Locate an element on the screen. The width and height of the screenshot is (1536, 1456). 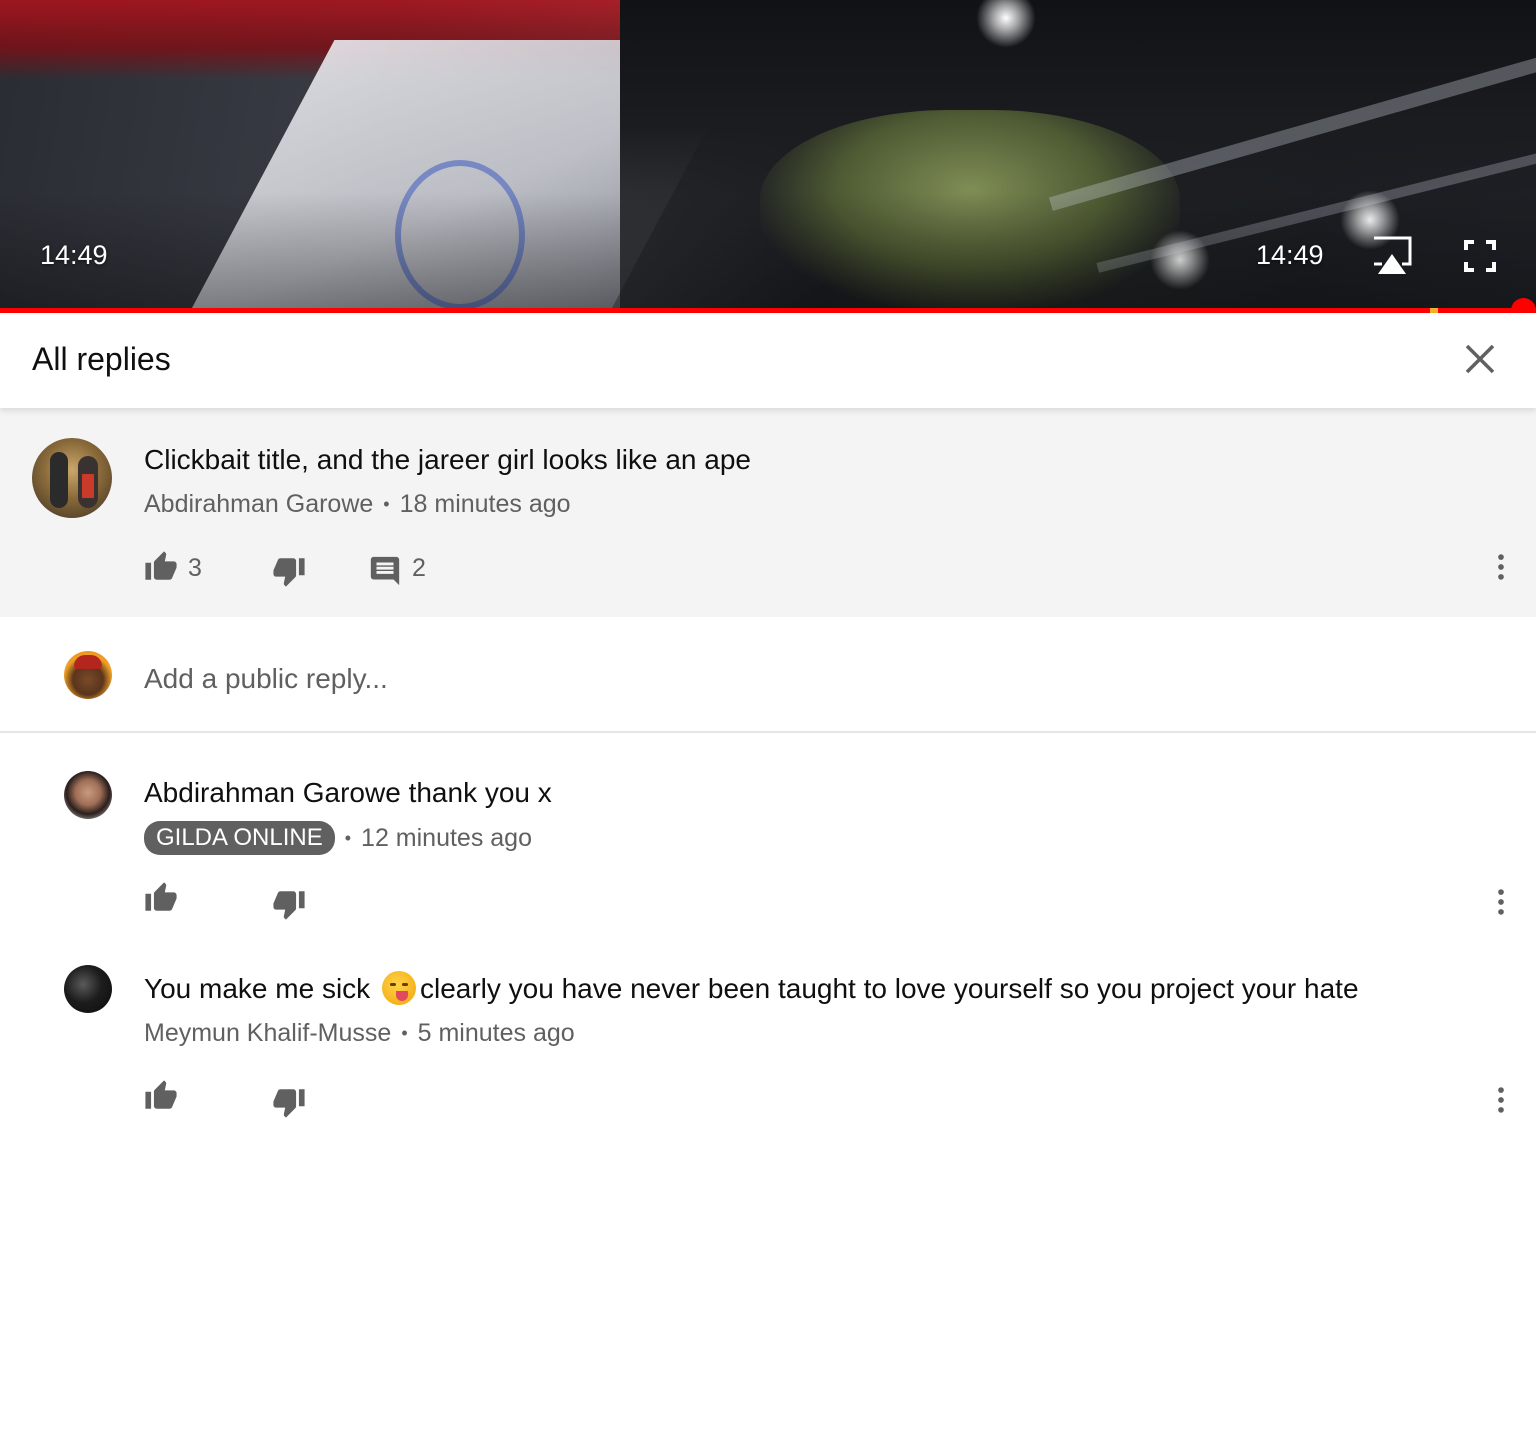
channel-owner-badge: GILDA ONLINE is located at coordinates (239, 838).